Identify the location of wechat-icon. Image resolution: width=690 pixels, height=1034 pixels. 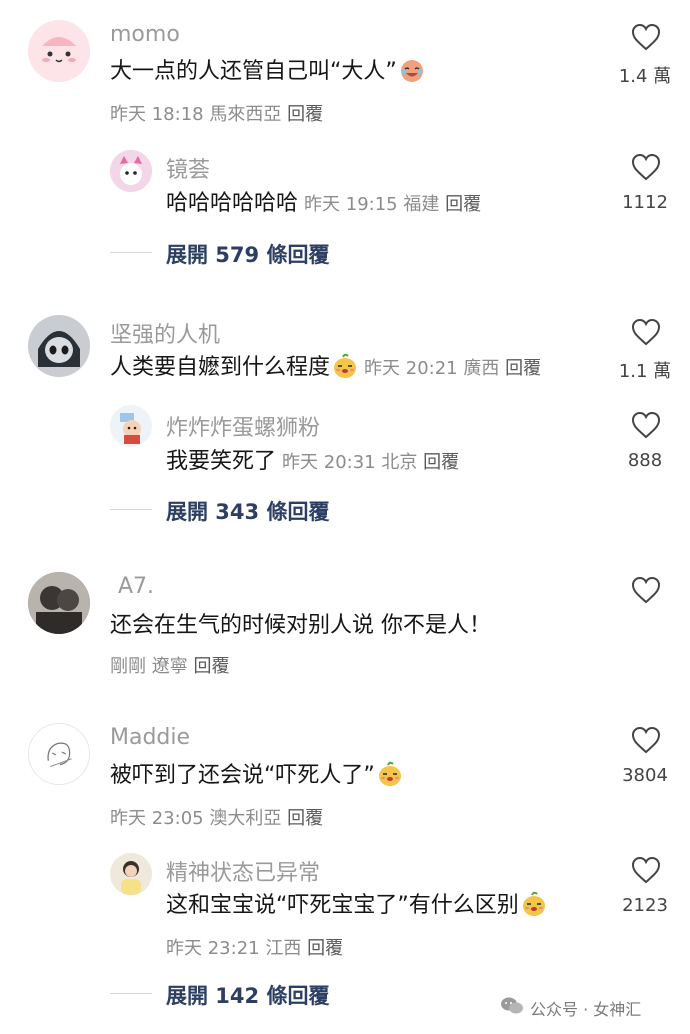
(512, 1006).